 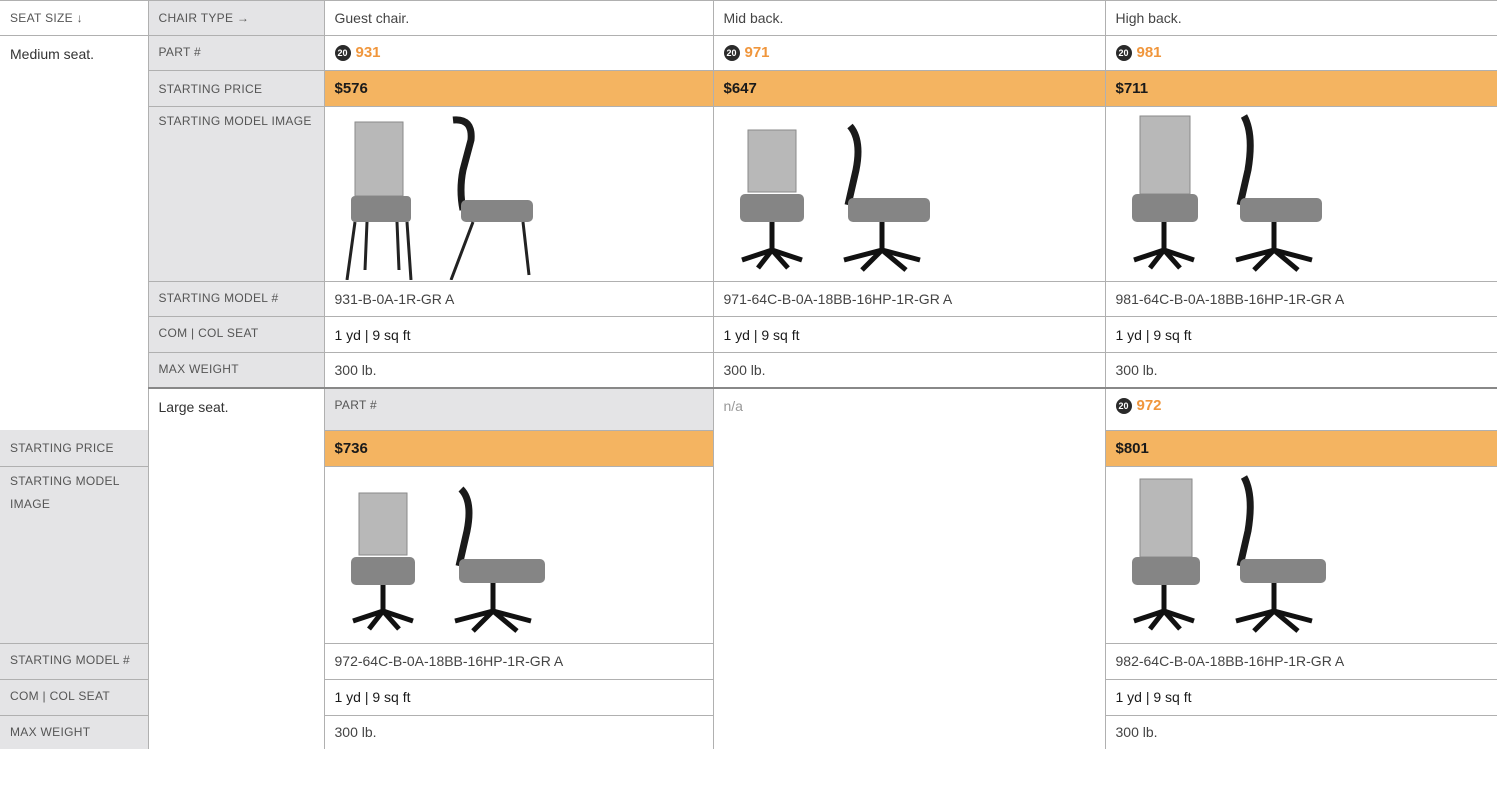 What do you see at coordinates (1301, 448) in the screenshot?
I see `starting-price: $801` at bounding box center [1301, 448].